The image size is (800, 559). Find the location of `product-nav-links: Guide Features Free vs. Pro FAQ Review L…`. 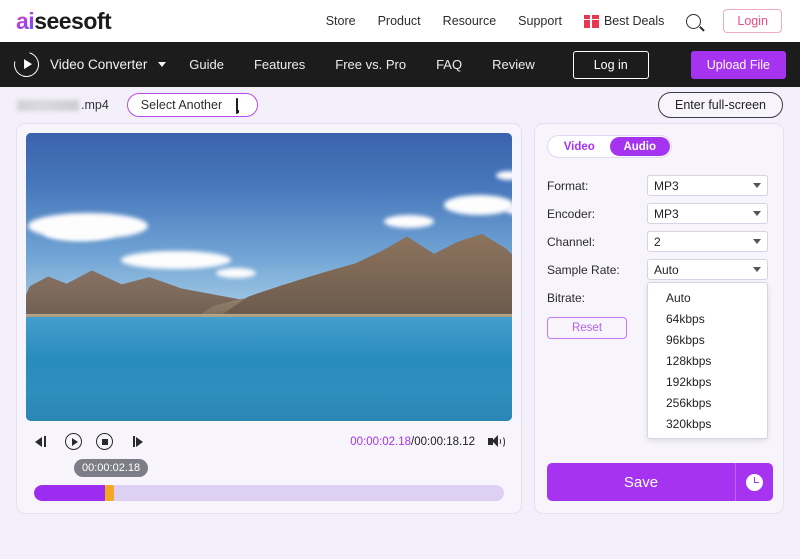

product-nav-links: Guide Features Free vs. Pro FAQ Review L… is located at coordinates (487, 64).